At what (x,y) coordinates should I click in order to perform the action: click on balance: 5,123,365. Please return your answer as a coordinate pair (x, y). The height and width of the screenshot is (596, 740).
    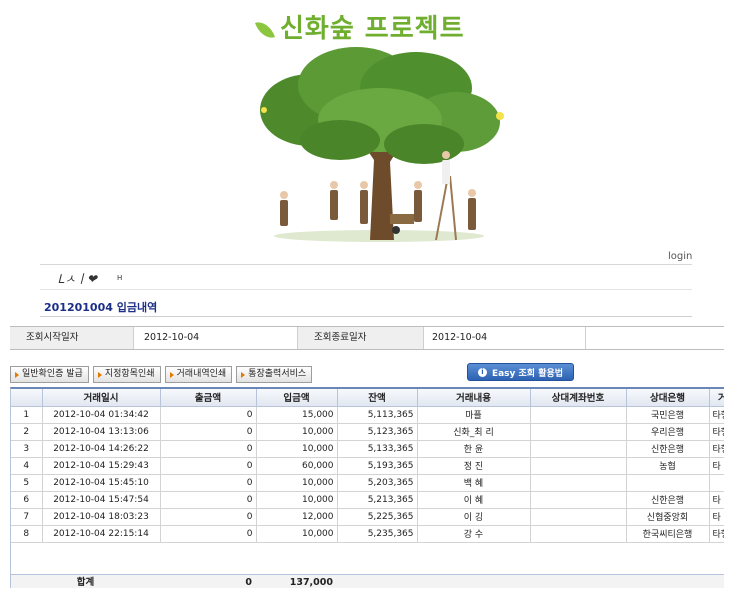
    Looking at the image, I should click on (377, 432).